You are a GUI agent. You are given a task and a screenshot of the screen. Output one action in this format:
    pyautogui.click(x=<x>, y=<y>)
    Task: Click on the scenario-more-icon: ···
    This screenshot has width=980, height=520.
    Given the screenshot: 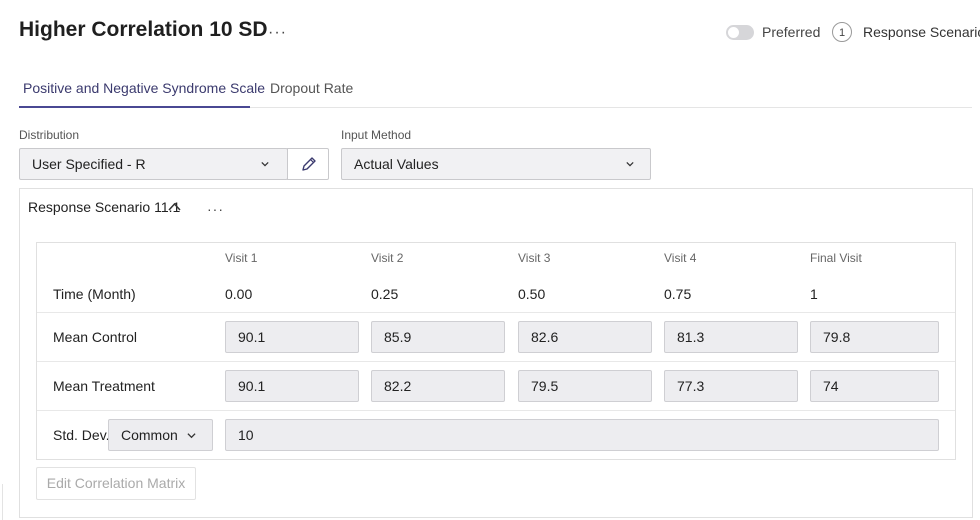 What is the action you would take?
    pyautogui.click(x=215, y=209)
    